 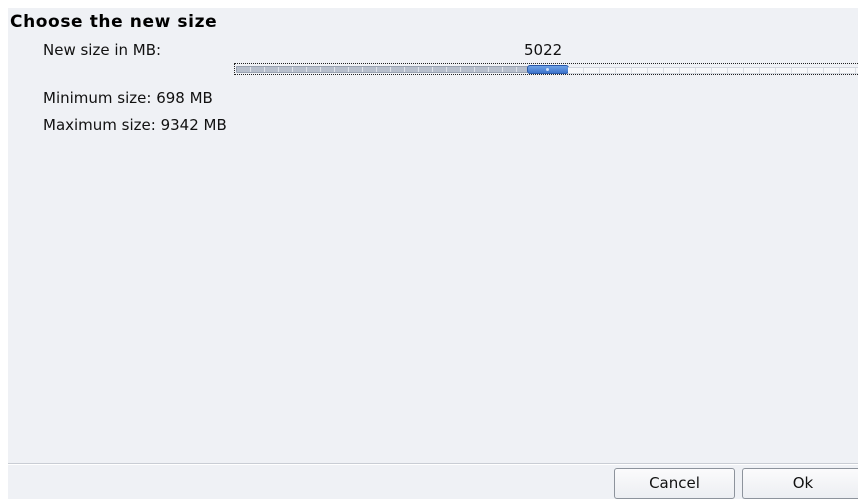 What do you see at coordinates (135, 125) in the screenshot?
I see `maximum-size-label: Maximum size: 9342 MB` at bounding box center [135, 125].